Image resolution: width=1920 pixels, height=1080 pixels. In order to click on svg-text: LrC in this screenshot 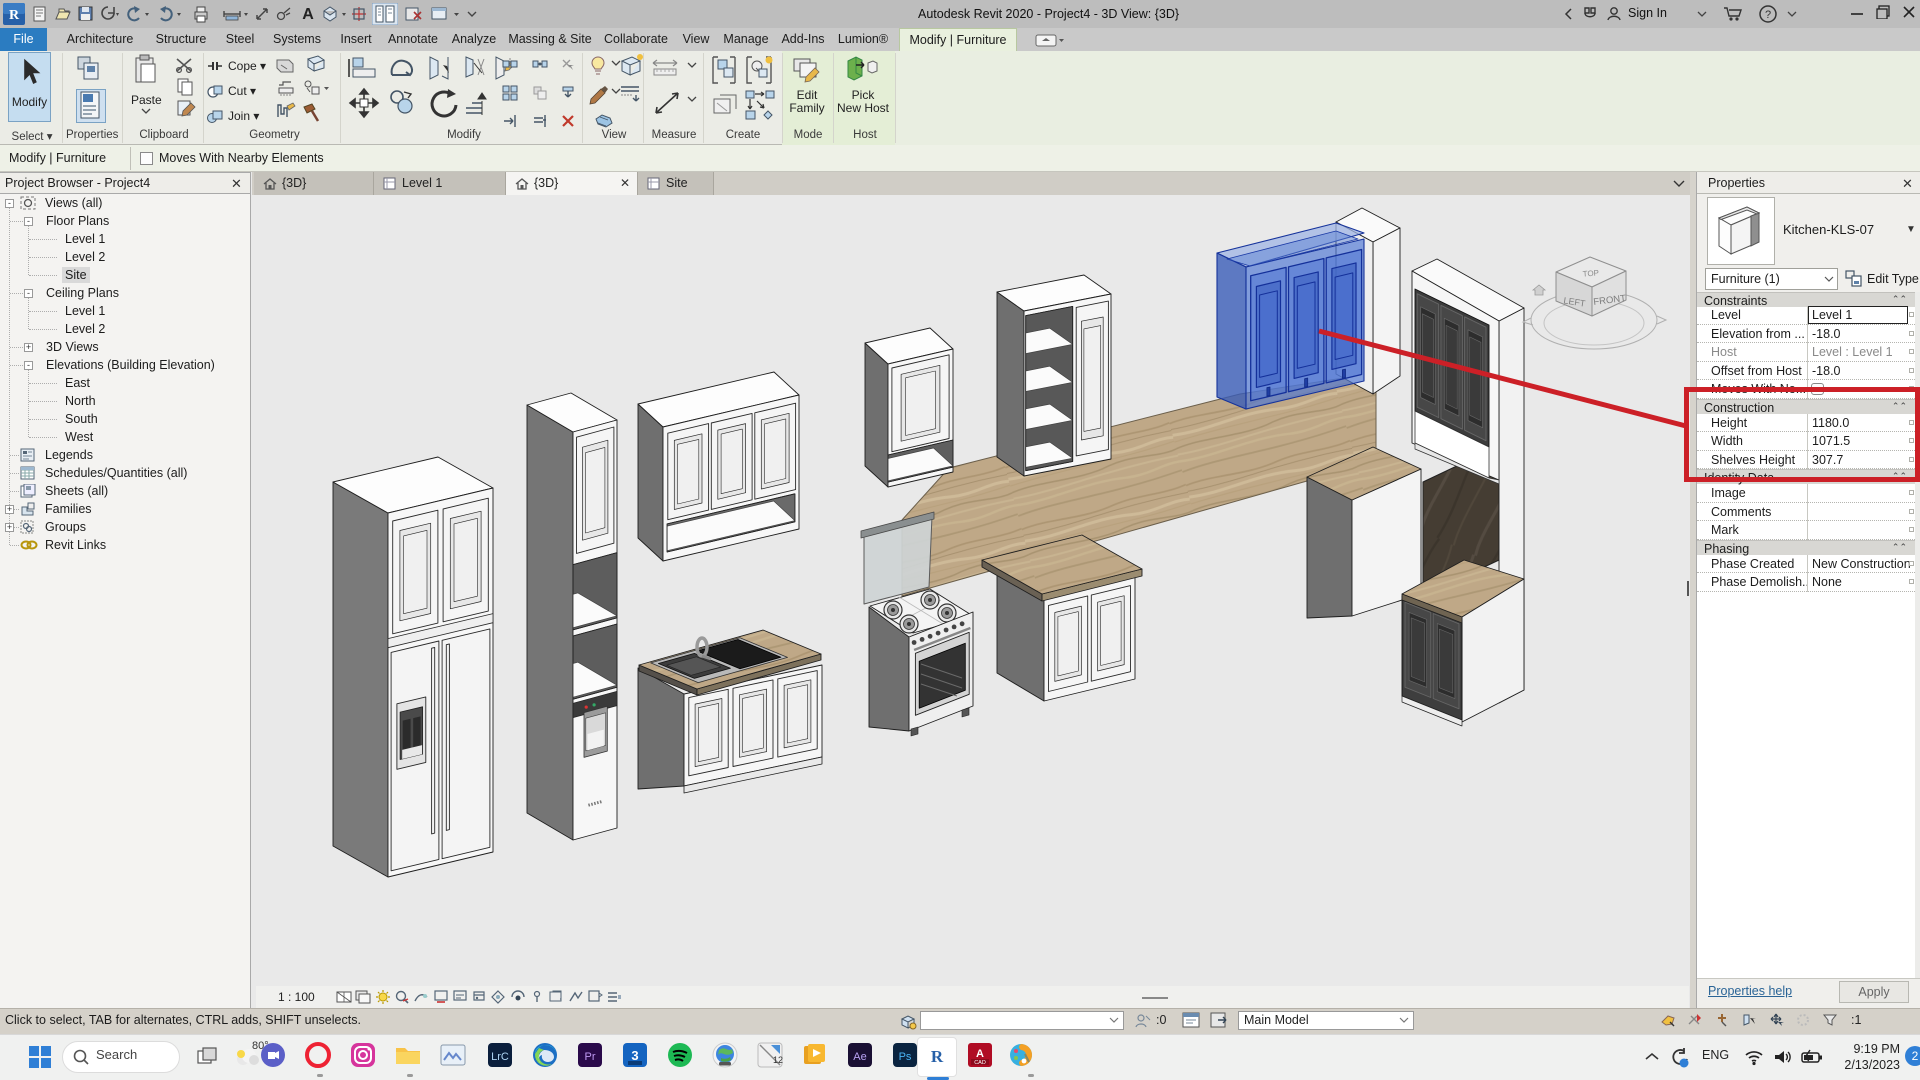, I will do `click(500, 1057)`.